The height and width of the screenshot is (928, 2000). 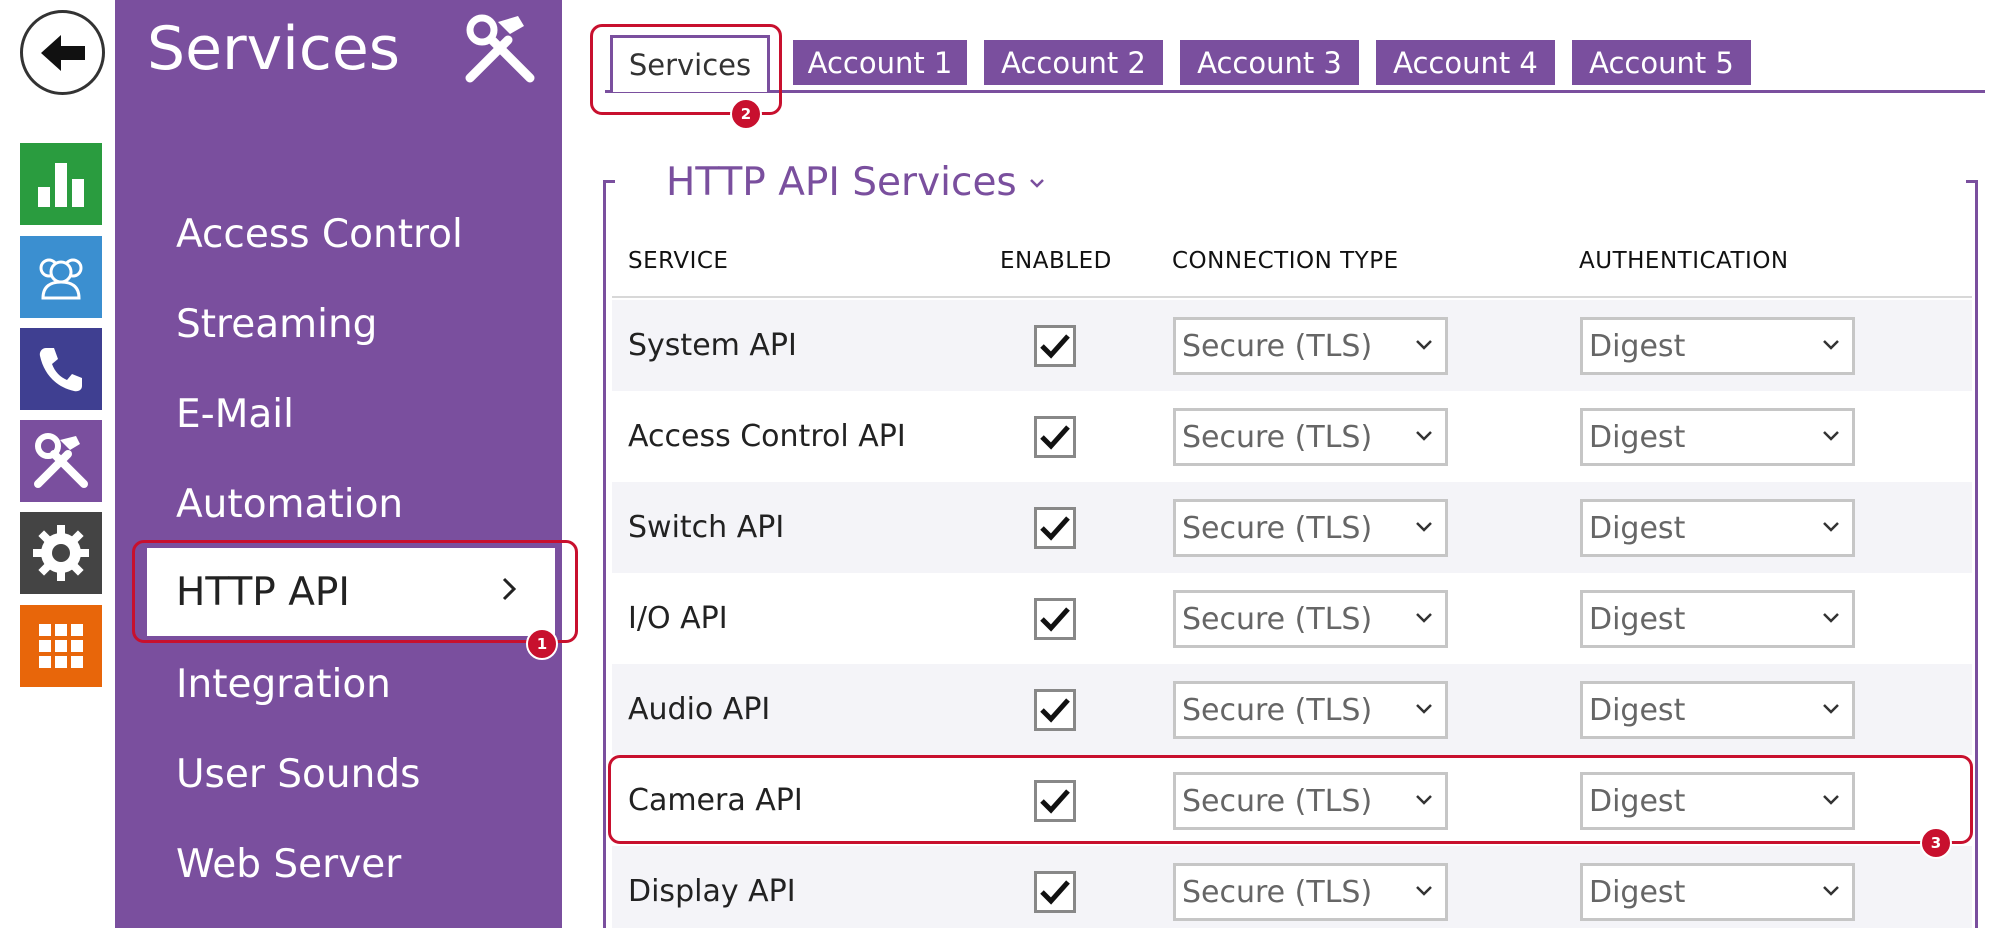 I want to click on service-name: System API, so click(x=712, y=345).